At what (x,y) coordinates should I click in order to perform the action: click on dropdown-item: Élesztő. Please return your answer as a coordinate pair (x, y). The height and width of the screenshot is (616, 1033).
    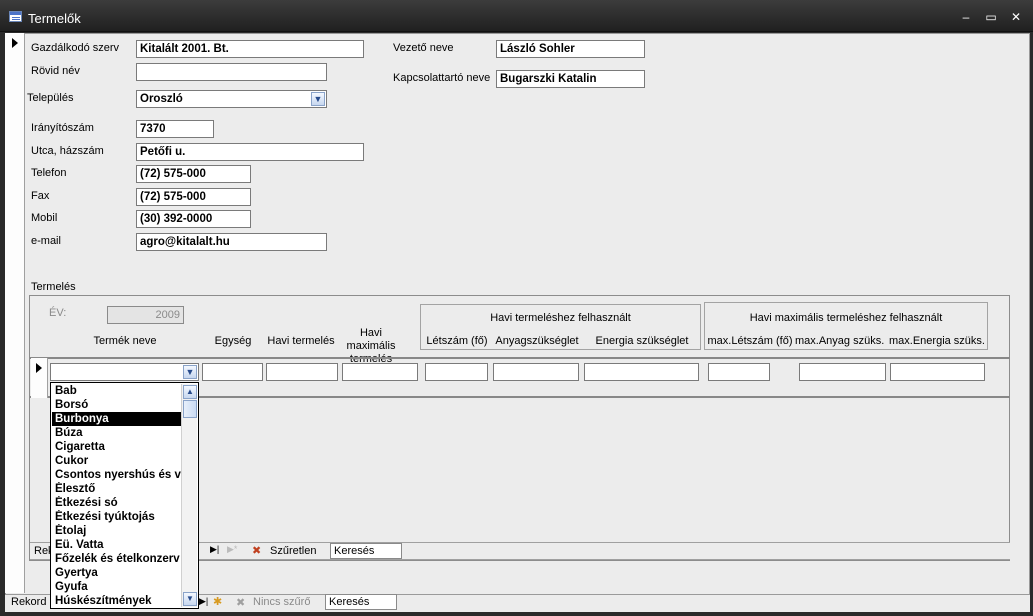
    Looking at the image, I should click on (117, 489).